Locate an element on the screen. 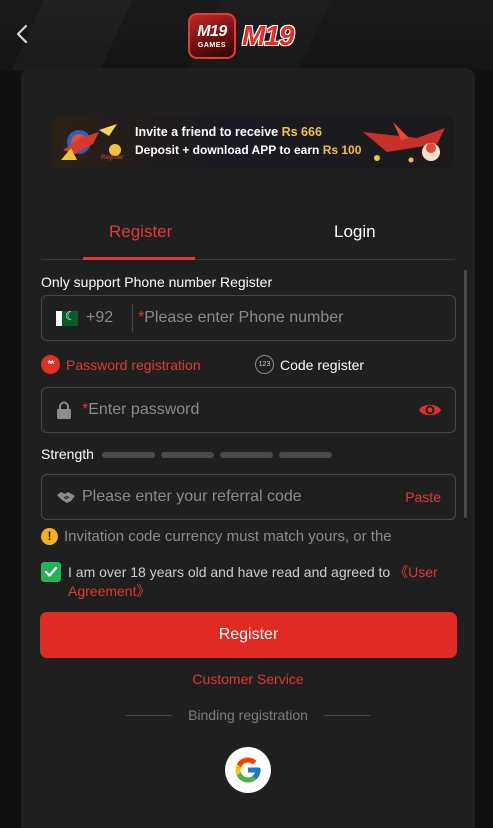 Image resolution: width=493 pixels, height=828 pixels. phone-input: *Please enter Phone number is located at coordinates (240, 318).